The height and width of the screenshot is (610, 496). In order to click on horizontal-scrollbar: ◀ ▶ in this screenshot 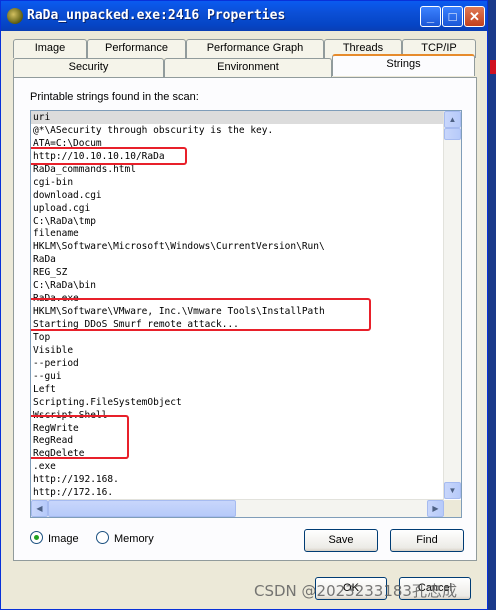, I will do `click(237, 508)`.